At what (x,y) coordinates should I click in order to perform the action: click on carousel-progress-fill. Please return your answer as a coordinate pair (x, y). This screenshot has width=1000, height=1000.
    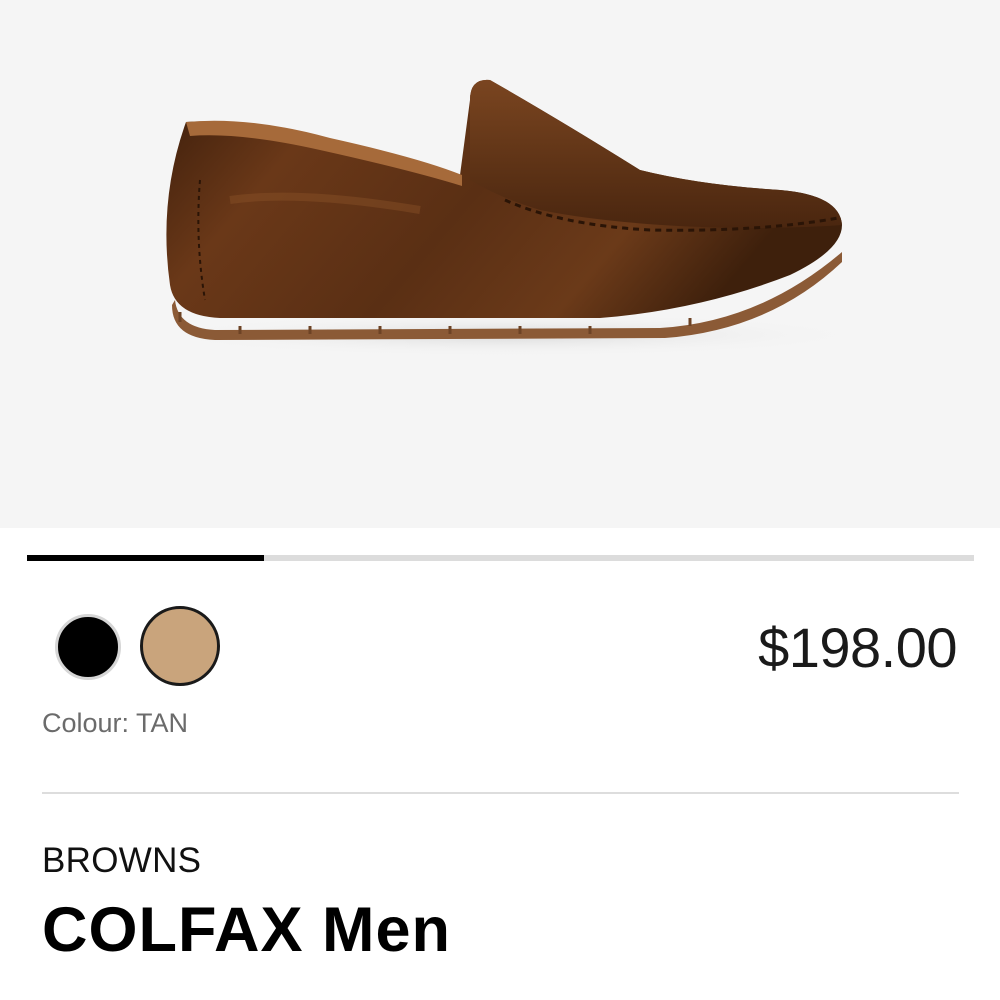
    Looking at the image, I should click on (145, 558).